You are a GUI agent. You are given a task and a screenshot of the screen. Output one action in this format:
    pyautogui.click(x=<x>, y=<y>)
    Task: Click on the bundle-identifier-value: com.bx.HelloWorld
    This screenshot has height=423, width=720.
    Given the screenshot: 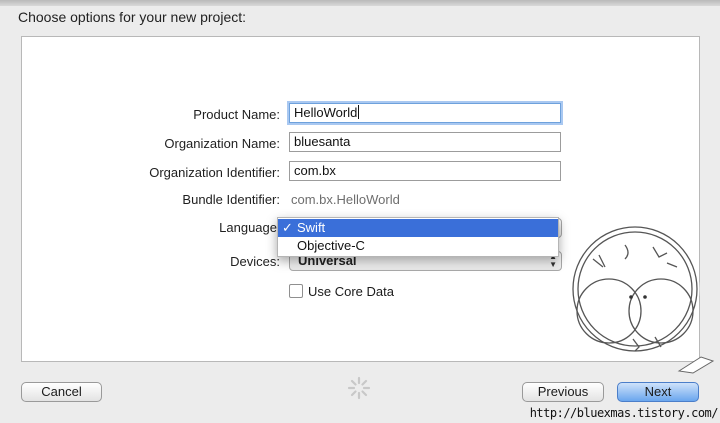 What is the action you would take?
    pyautogui.click(x=345, y=199)
    